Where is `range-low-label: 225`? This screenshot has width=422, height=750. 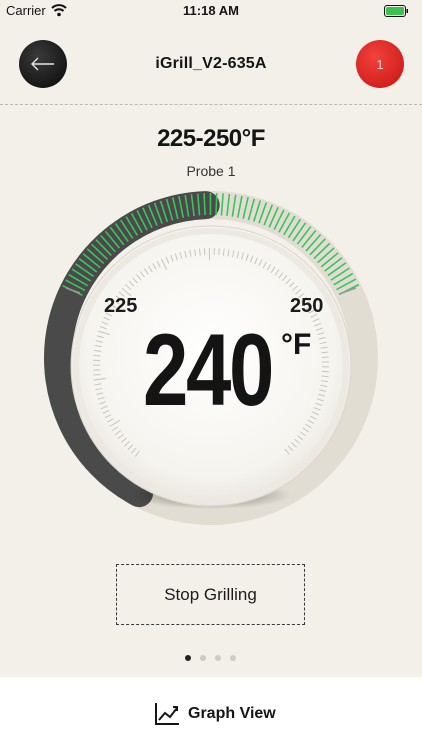
range-low-label: 225 is located at coordinates (121, 306).